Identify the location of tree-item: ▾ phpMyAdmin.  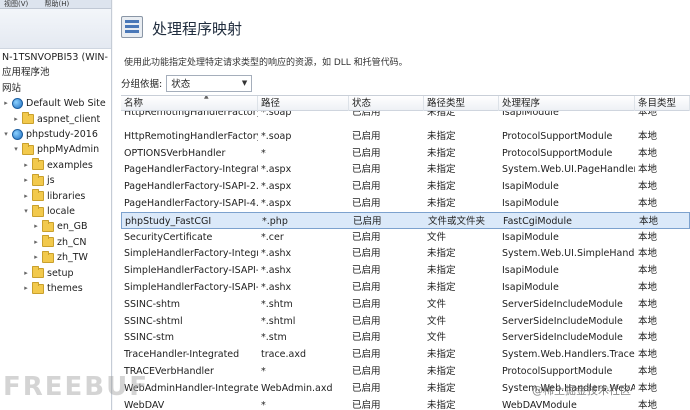
(55, 149).